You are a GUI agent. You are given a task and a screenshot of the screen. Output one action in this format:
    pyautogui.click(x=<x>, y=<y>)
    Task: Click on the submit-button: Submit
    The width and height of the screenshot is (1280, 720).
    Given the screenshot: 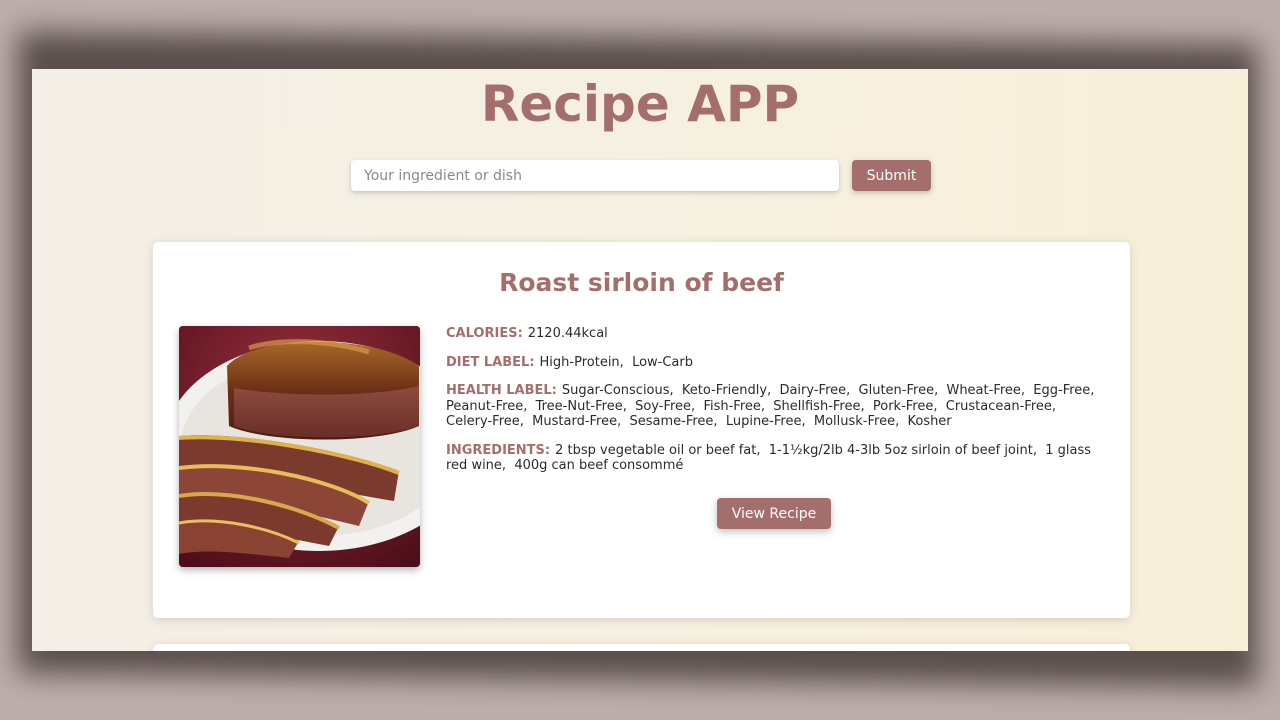 What is the action you would take?
    pyautogui.click(x=891, y=175)
    